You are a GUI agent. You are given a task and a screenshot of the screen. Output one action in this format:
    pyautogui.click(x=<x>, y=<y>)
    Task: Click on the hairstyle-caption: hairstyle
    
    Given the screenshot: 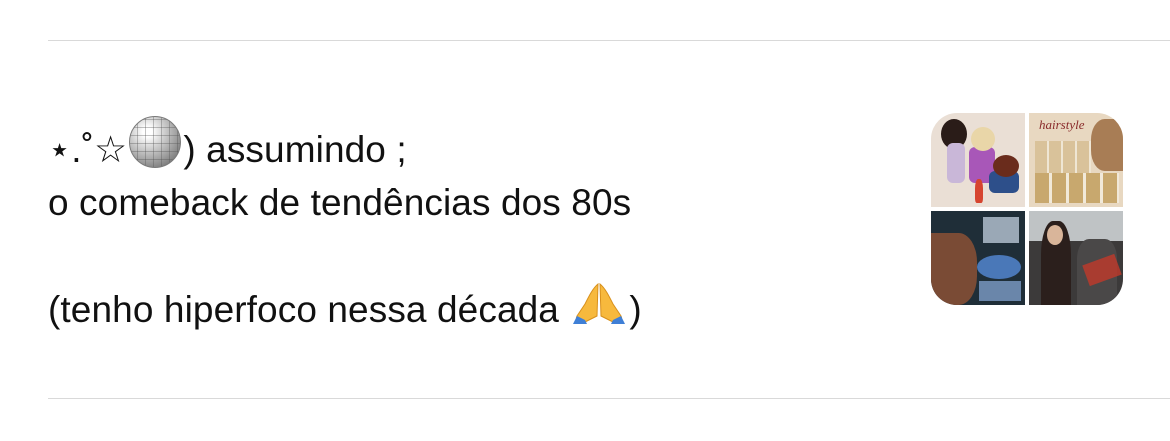 What is the action you would take?
    pyautogui.click(x=1062, y=124)
    